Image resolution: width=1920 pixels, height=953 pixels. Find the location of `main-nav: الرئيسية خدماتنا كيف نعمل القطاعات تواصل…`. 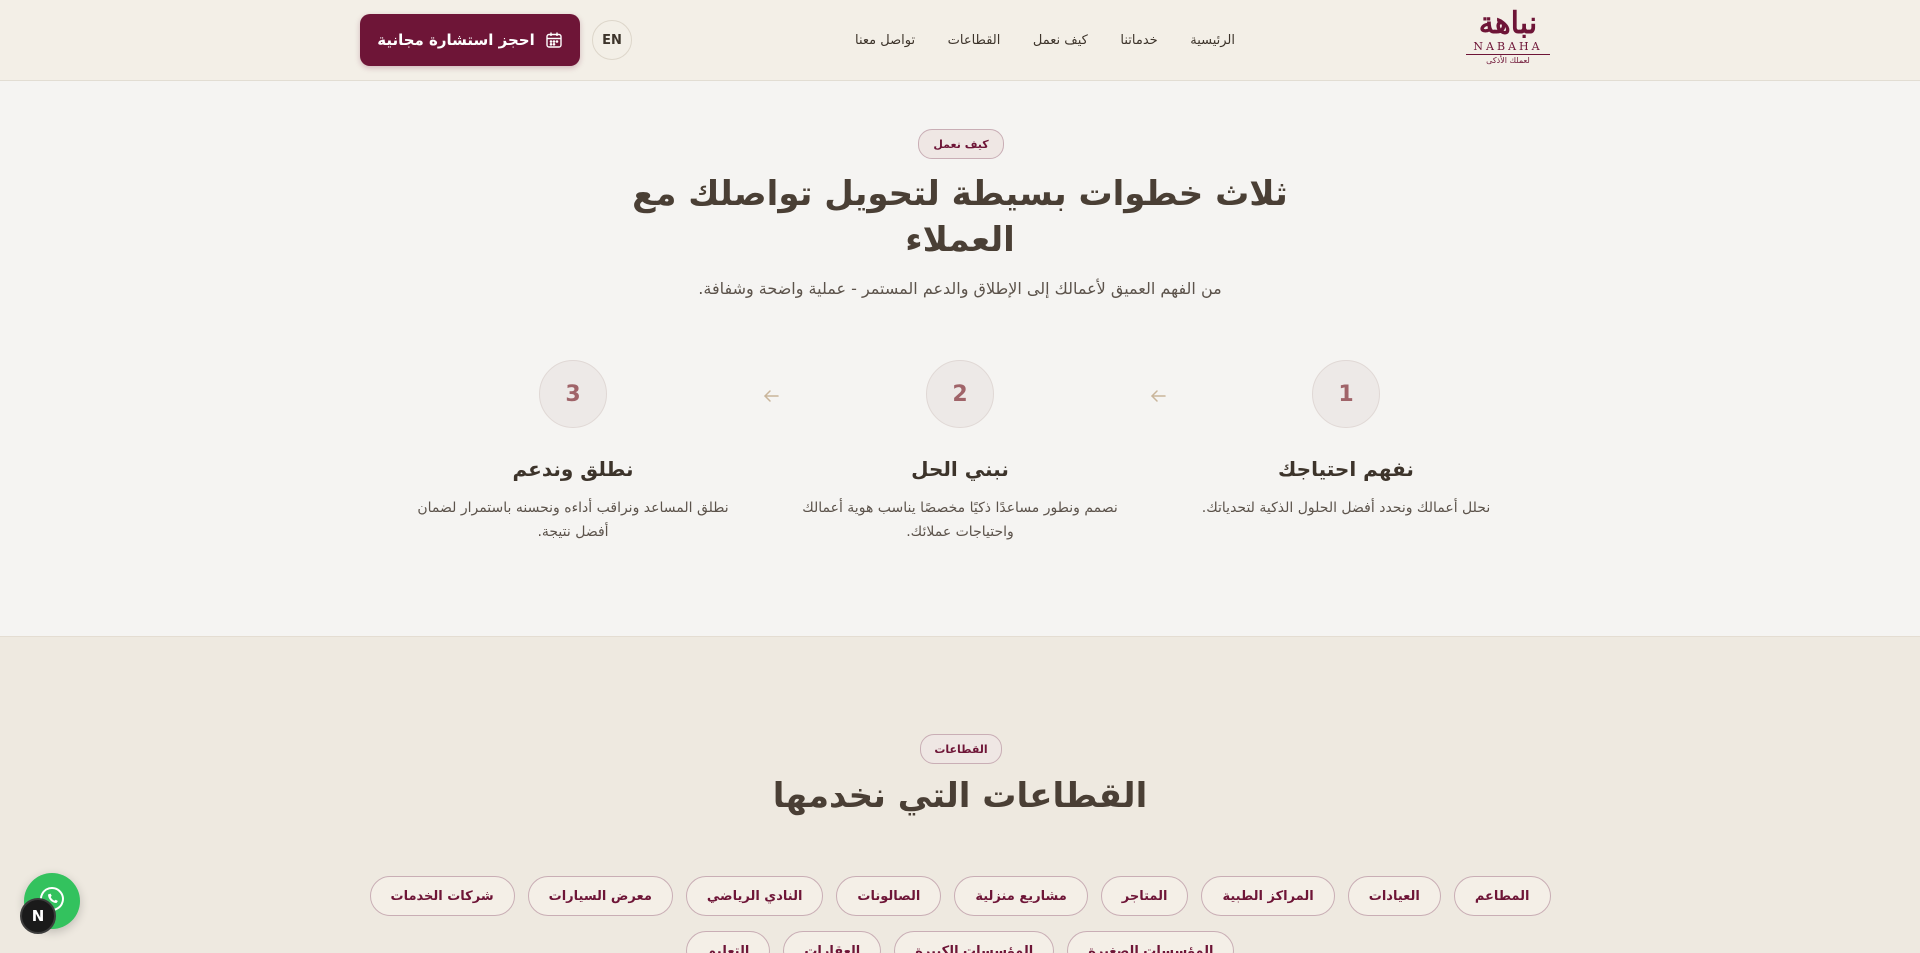

main-nav: الرئيسية خدماتنا كيف نعمل القطاعات تواصل… is located at coordinates (1045, 40).